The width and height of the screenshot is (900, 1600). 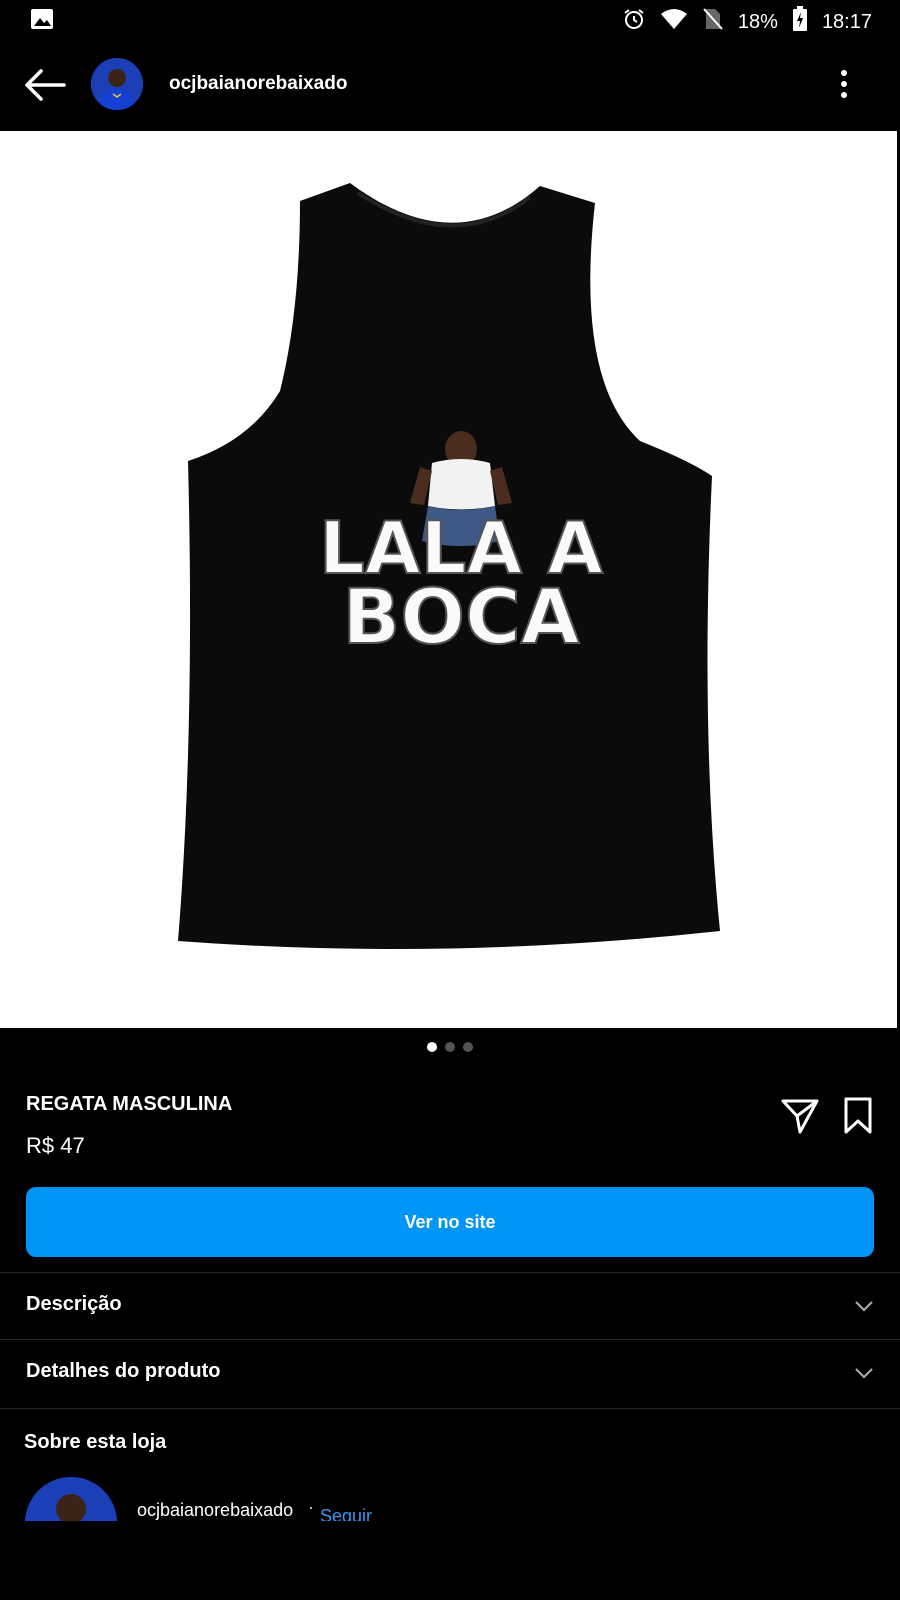 I want to click on carousel-indicator, so click(x=450, y=1047).